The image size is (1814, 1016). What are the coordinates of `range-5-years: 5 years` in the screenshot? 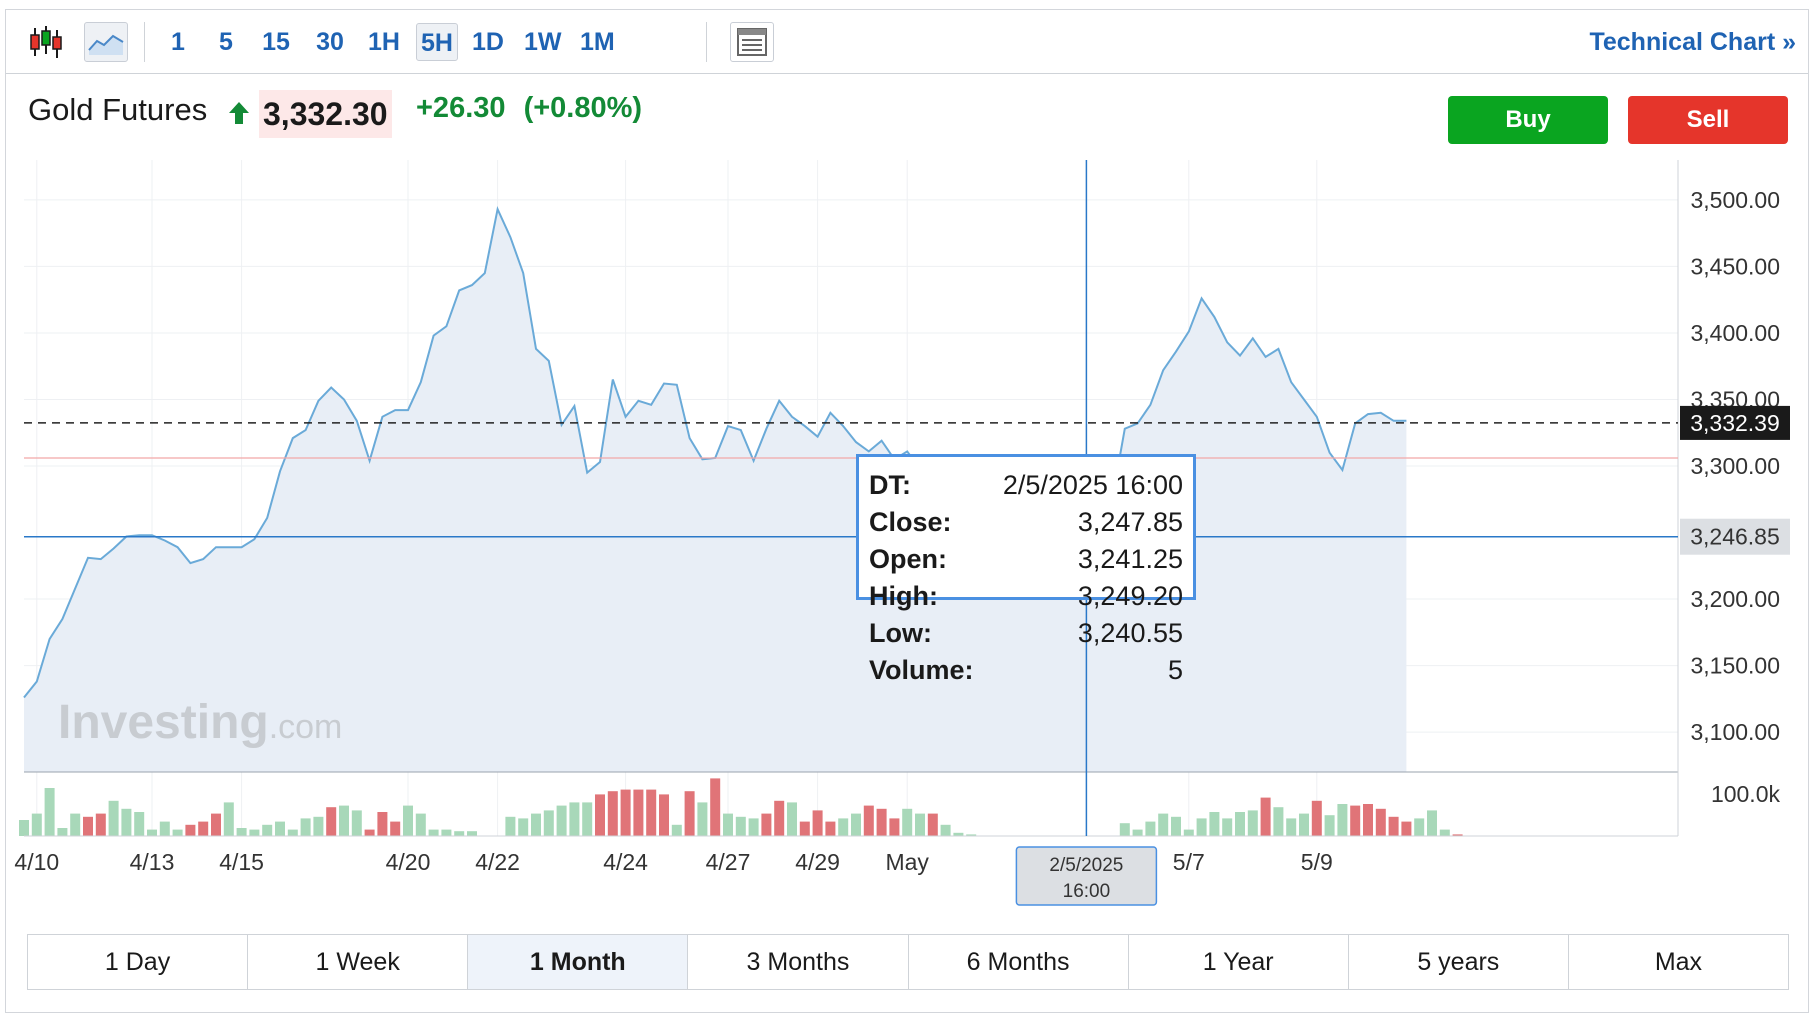 It's located at (1459, 962).